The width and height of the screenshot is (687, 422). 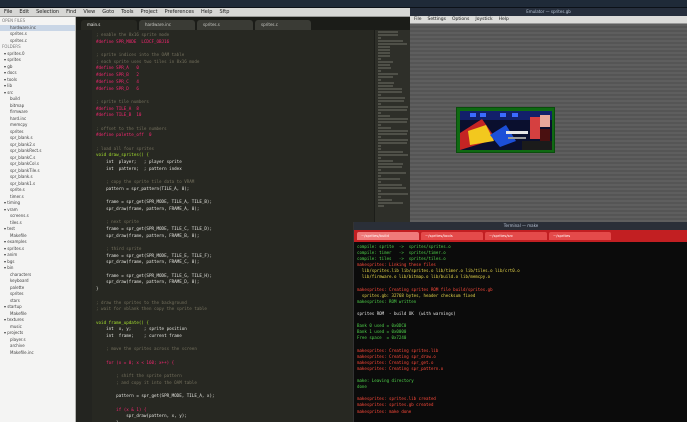 I want to click on editor-menu-item: Sftp, so click(x=224, y=12).